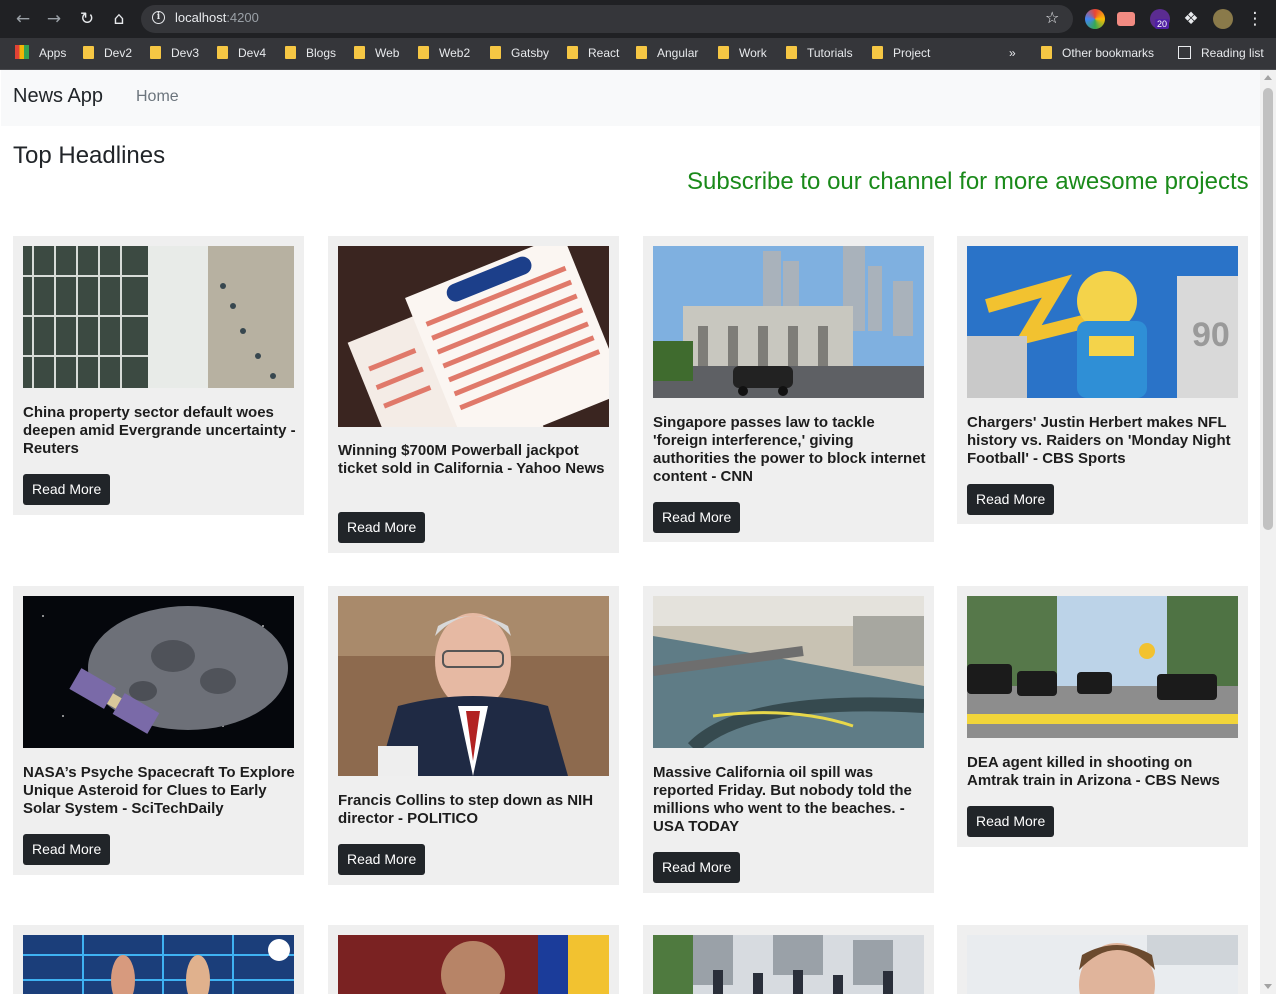 The width and height of the screenshot is (1276, 994). Describe the element at coordinates (667, 53) in the screenshot. I see `bookmark-angular: Angular` at that location.